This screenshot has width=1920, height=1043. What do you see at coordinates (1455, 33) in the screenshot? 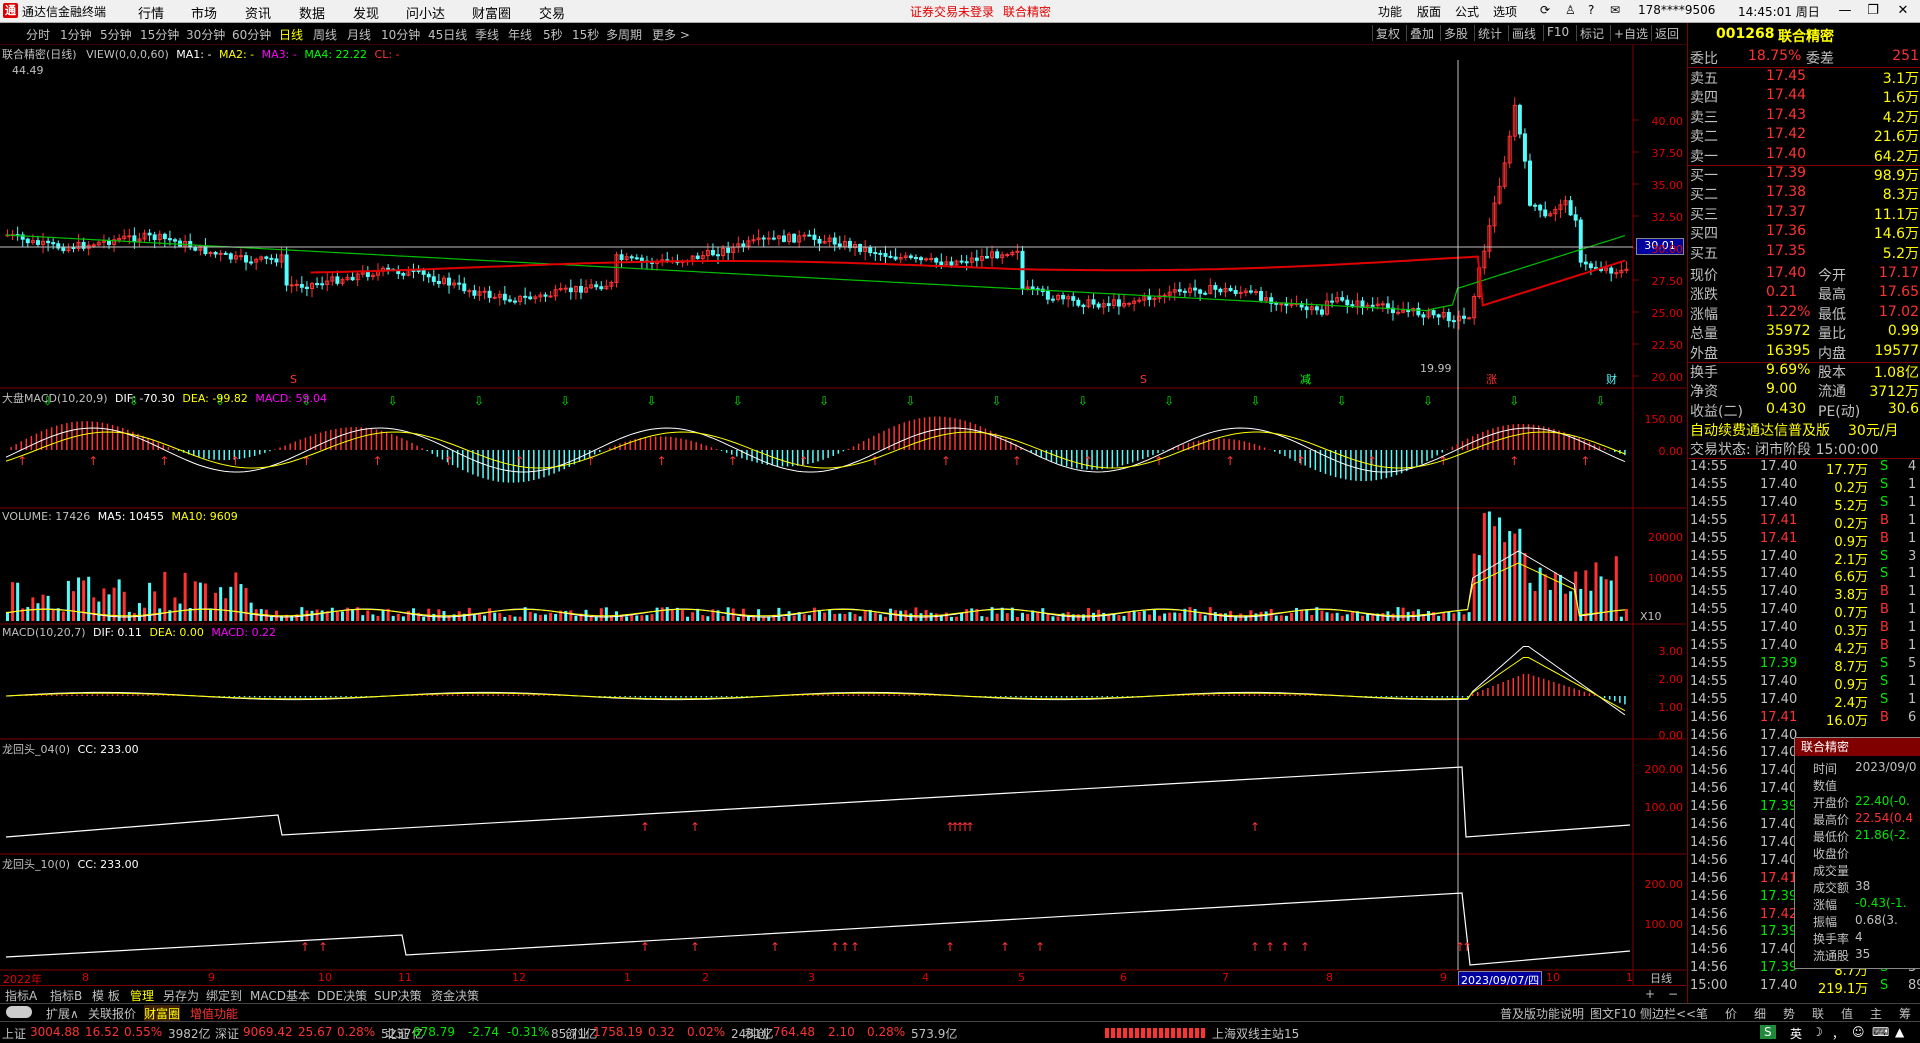
I see `duogu-button: 多股` at bounding box center [1455, 33].